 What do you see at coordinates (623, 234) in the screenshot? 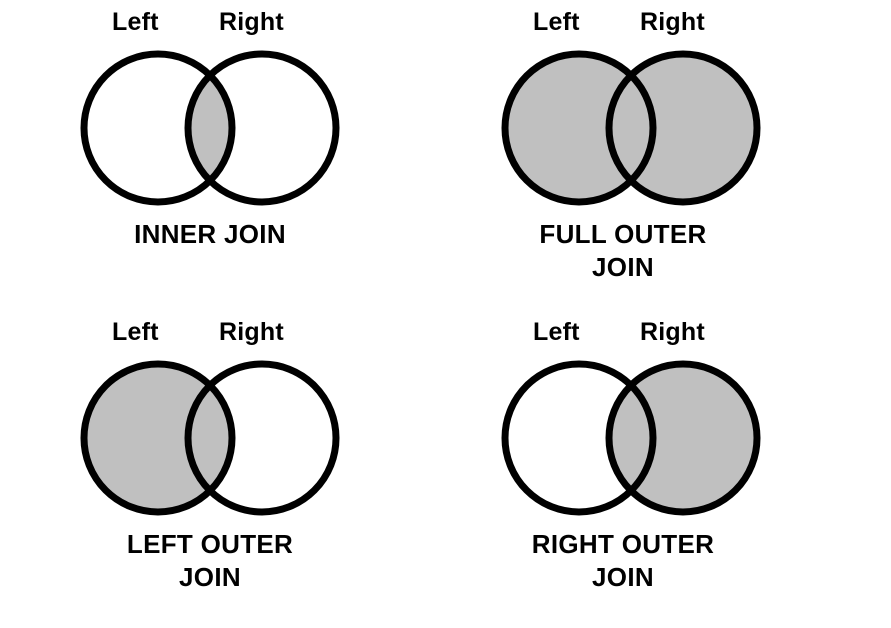
I see `caption-line-1: FULL OUTER` at bounding box center [623, 234].